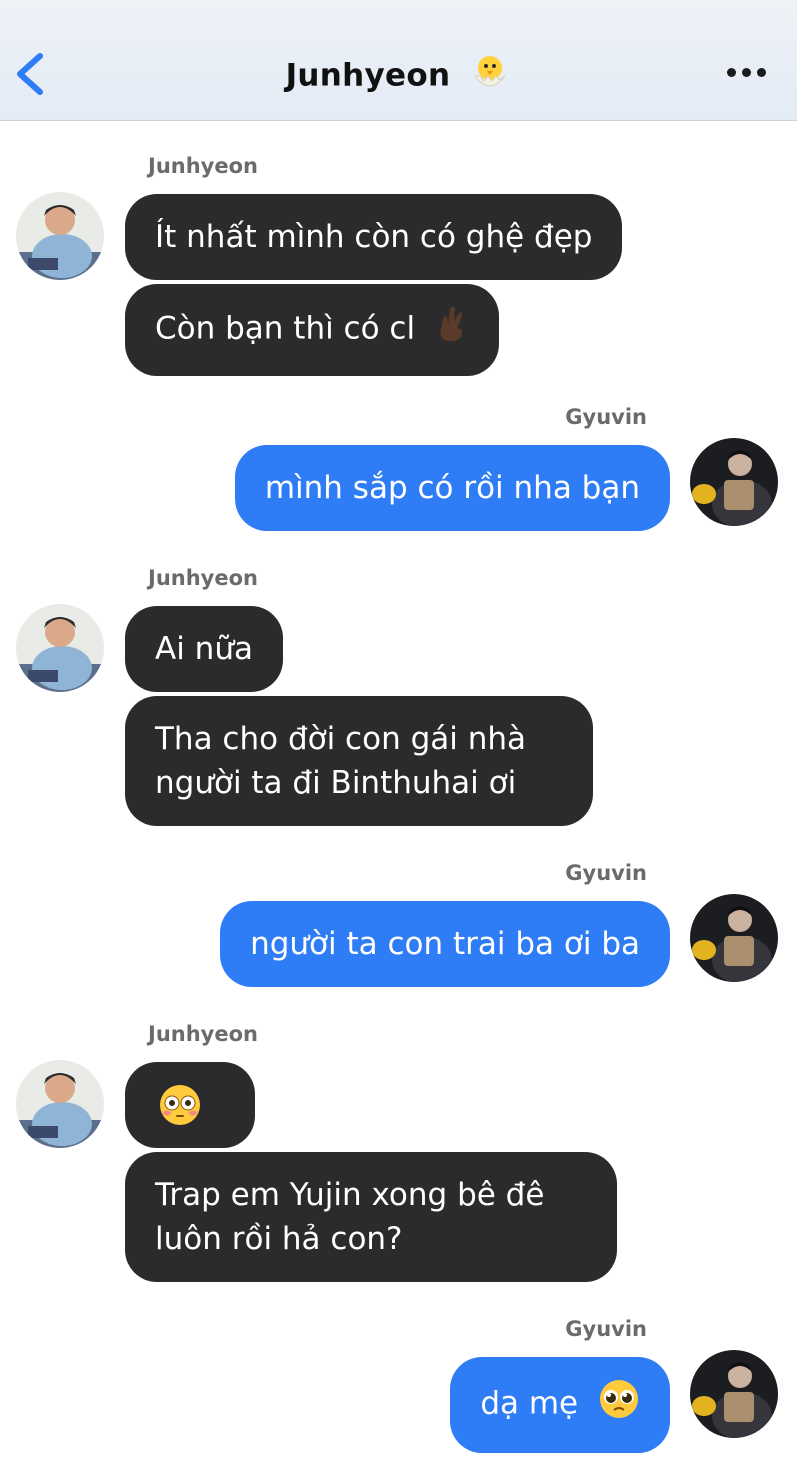 The image size is (797, 1461). Describe the element at coordinates (180, 1111) in the screenshot. I see `flushed-face-icon` at that location.